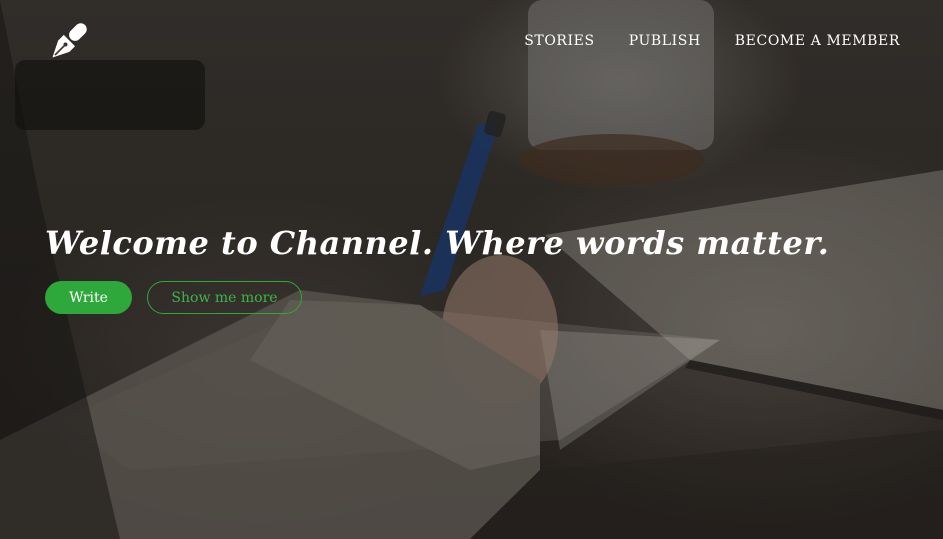  I want to click on hero-headline: Welcome to Channel. Where words matter., so click(437, 243).